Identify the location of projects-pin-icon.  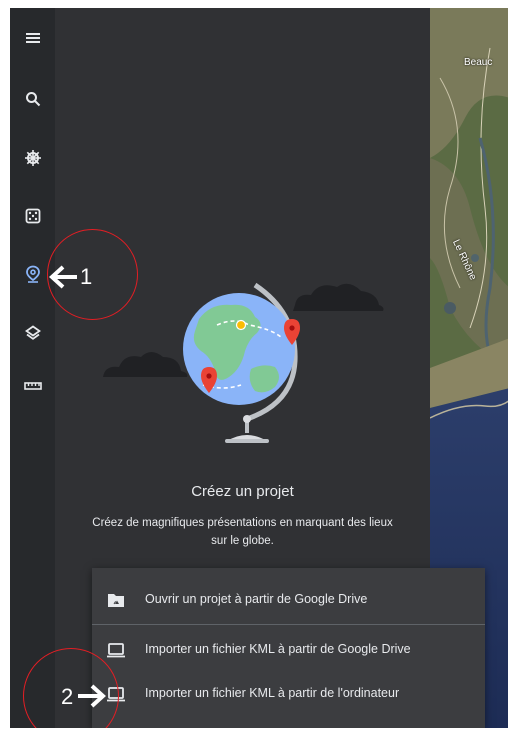
(32, 274).